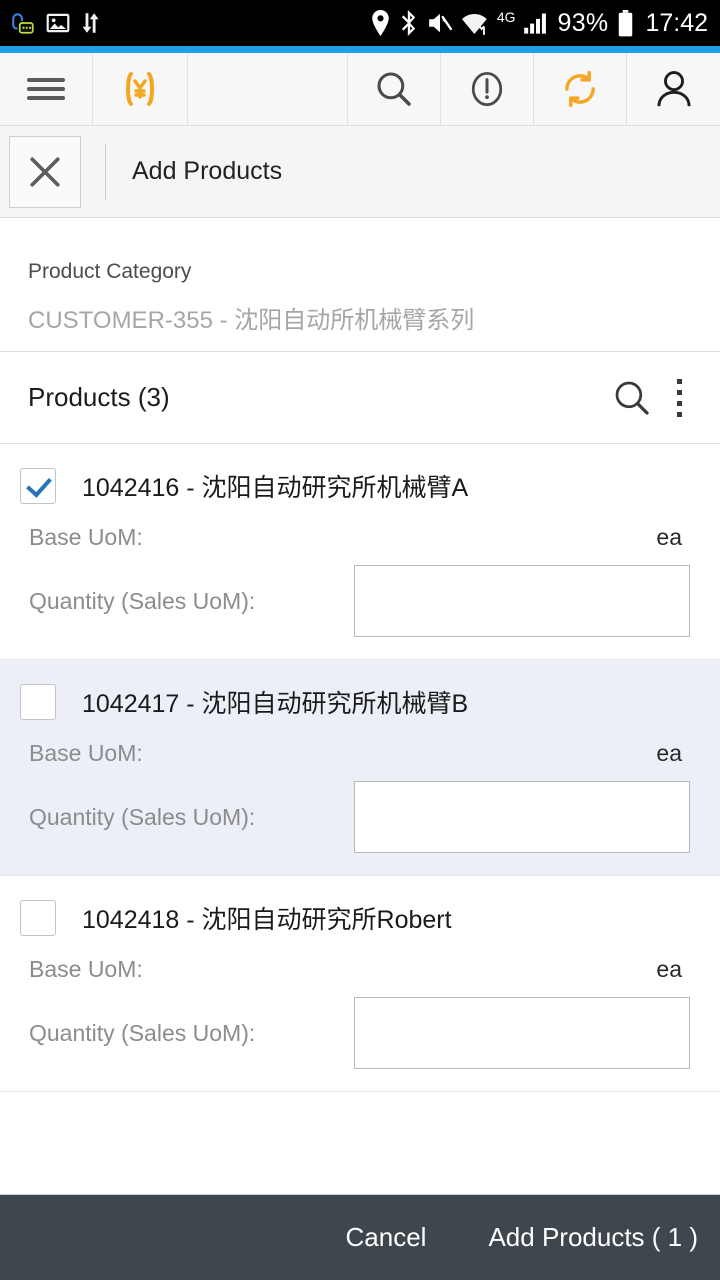  I want to click on close-icon, so click(45, 171).